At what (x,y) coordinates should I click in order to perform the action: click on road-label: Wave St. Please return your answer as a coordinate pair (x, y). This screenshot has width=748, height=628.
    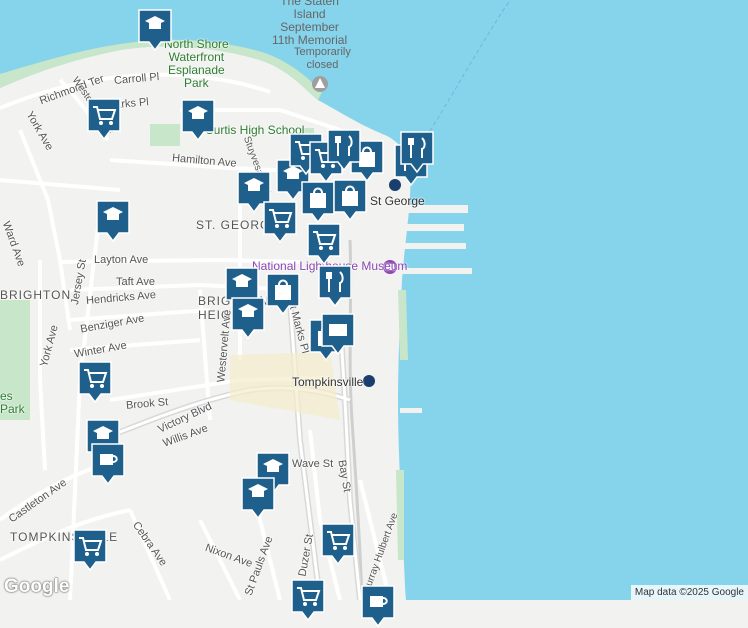
    Looking at the image, I should click on (313, 464).